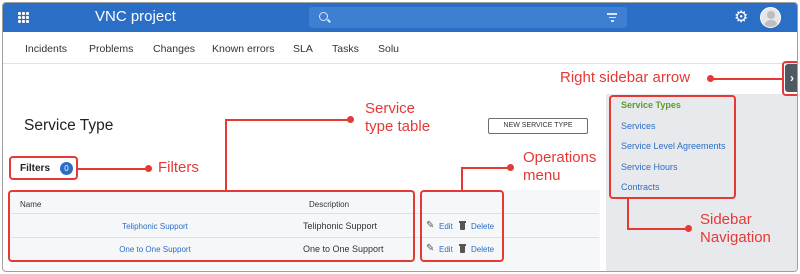  Describe the element at coordinates (625, 77) in the screenshot. I see `annotation-right-sidebar-arrow: Right sidebar arrow` at that location.